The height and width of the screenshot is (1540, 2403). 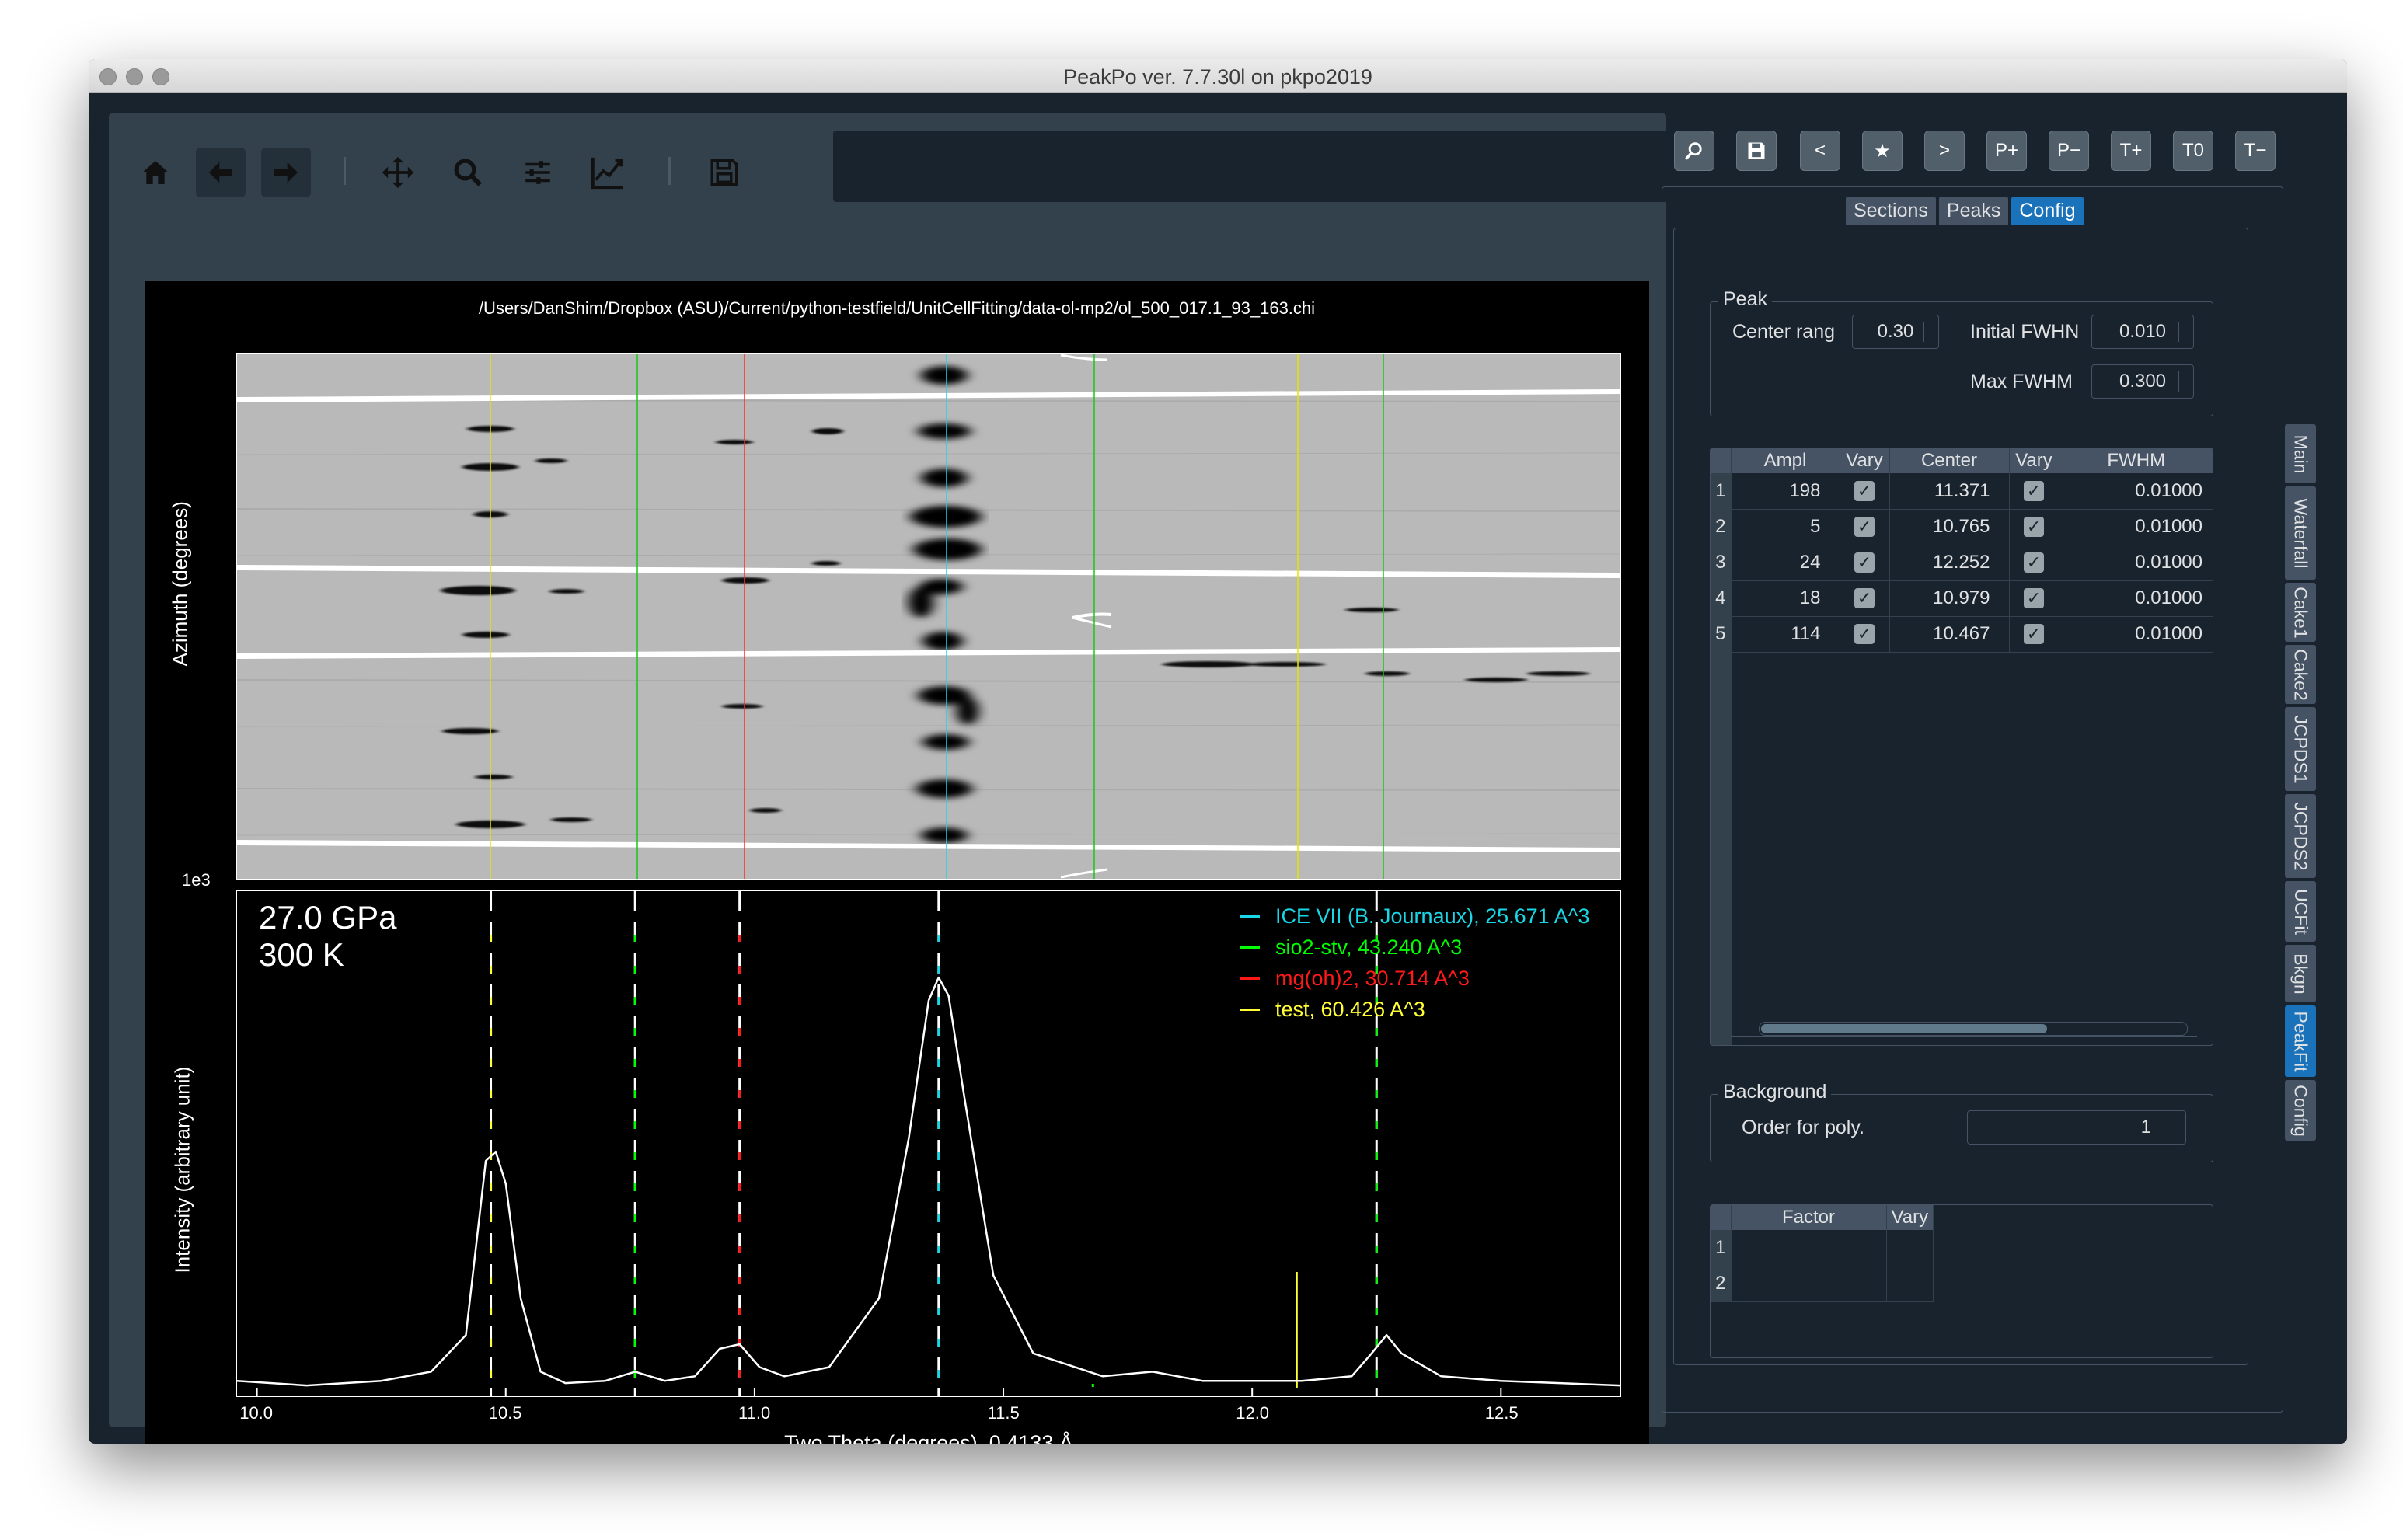 What do you see at coordinates (1950, 634) in the screenshot?
I see `center-cell: 10.467` at bounding box center [1950, 634].